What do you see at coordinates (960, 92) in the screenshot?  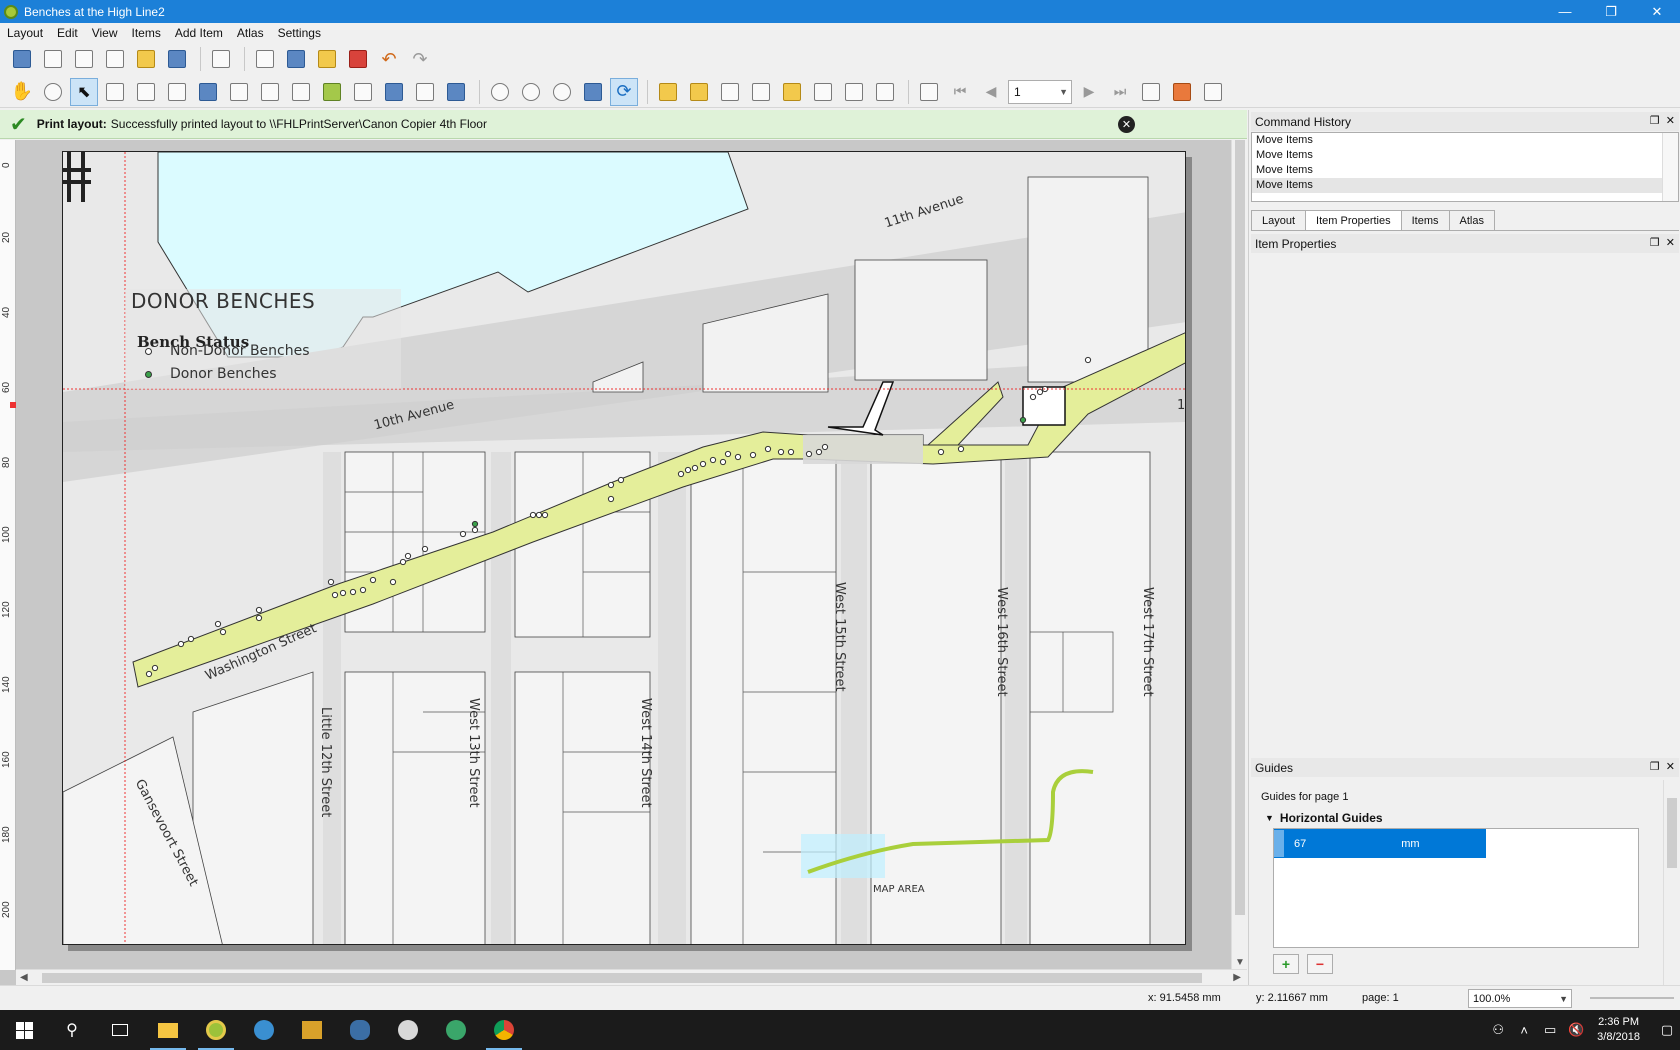 I see `first-feature-button: ⏮` at bounding box center [960, 92].